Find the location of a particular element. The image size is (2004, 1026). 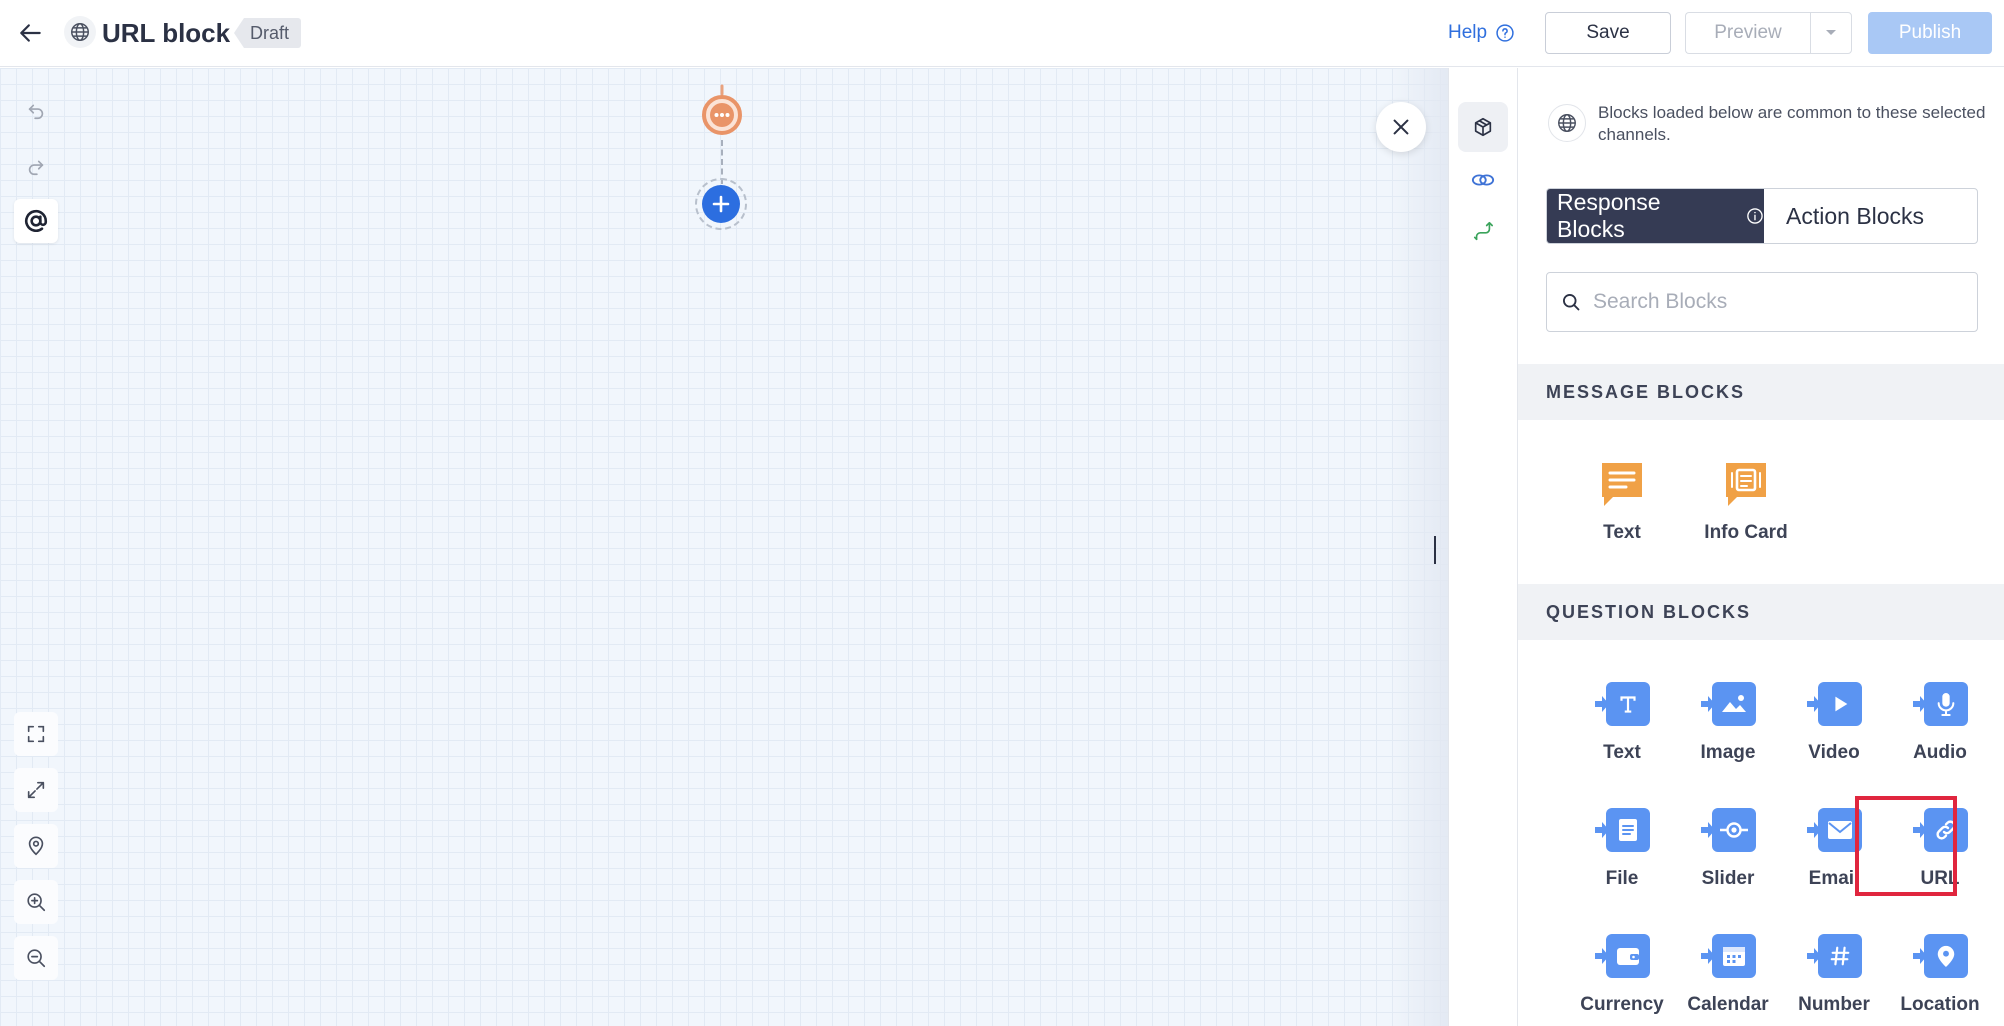

redo-icon is located at coordinates (36, 168).